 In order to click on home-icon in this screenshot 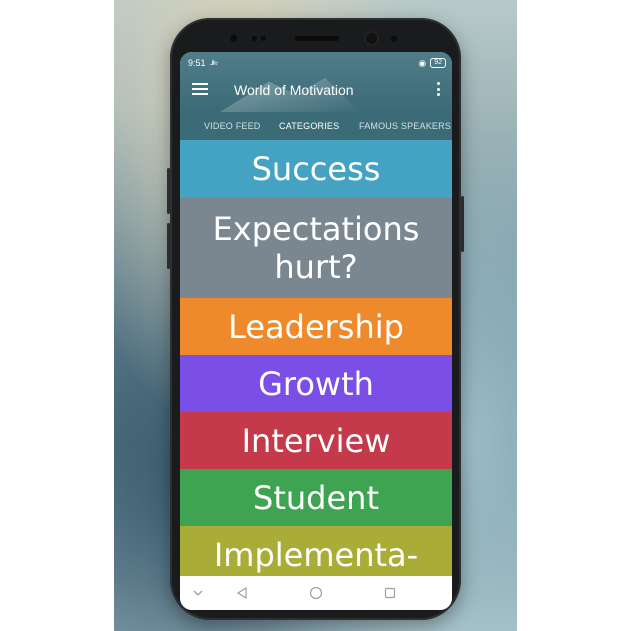, I will do `click(316, 593)`.